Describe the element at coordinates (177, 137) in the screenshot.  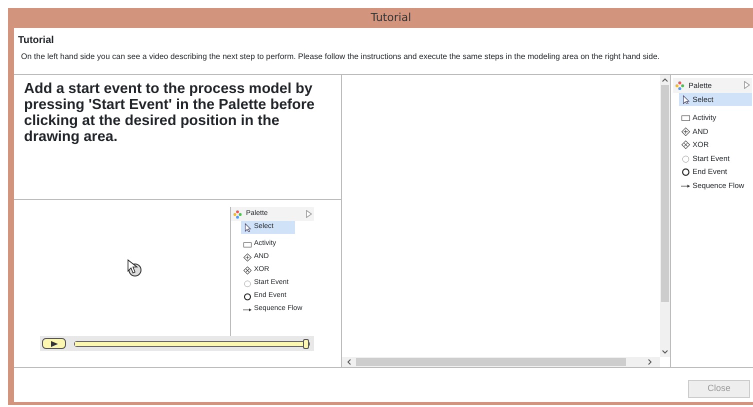
I see `instruction-text: Add a start event to the process model by pressing 'Start Event' in the Palette before clicking at the desired position in the drawing area.` at that location.